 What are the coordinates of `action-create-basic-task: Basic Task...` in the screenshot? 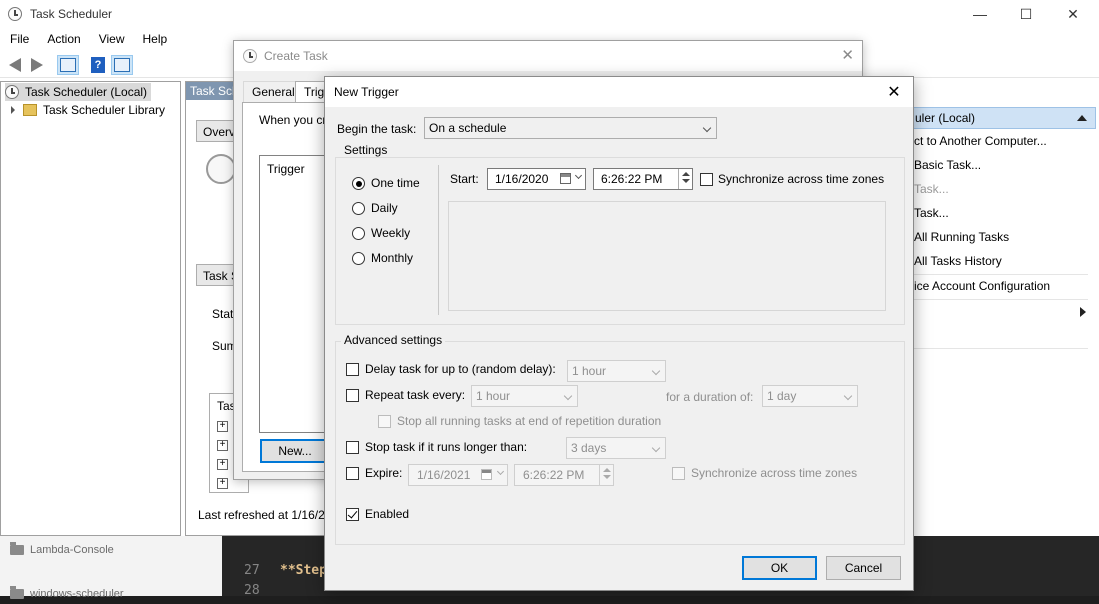 It's located at (947, 165).